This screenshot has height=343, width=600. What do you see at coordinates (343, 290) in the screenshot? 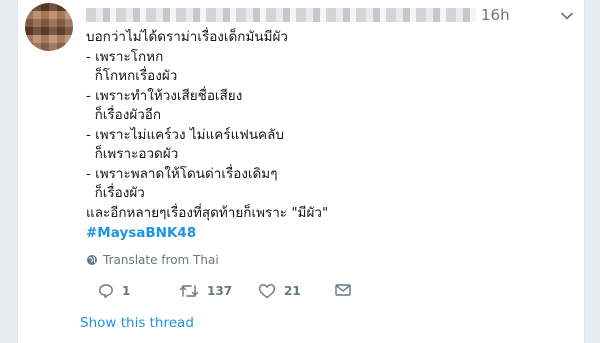
I see `envelope-icon` at bounding box center [343, 290].